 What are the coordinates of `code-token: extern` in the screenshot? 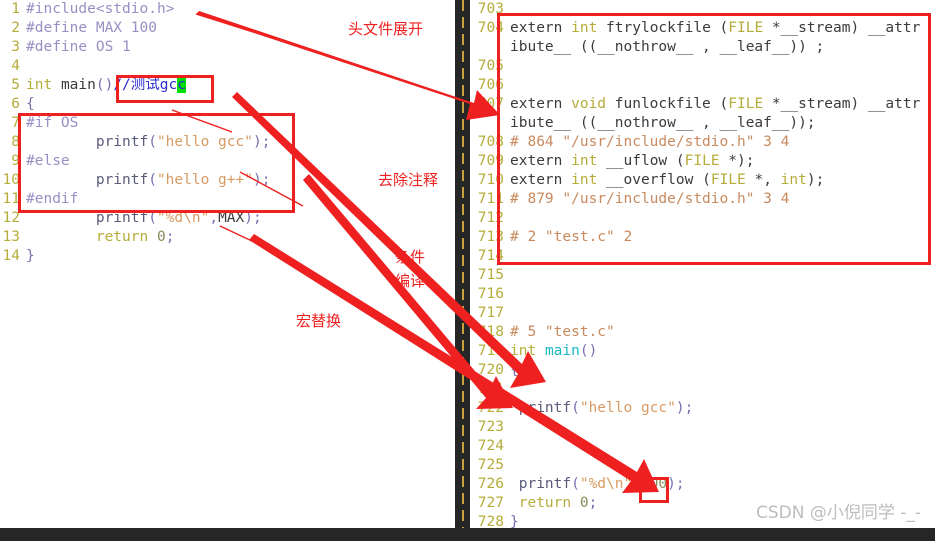 It's located at (541, 104).